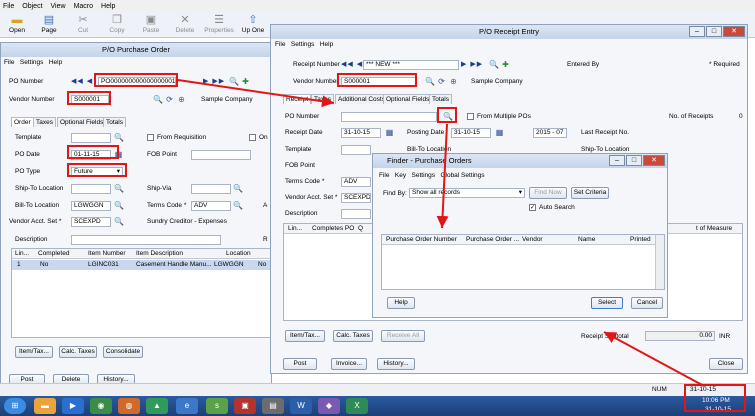 The width and height of the screenshot is (755, 416). I want to click on arrow-date-to-receipt, so click(654, 359).